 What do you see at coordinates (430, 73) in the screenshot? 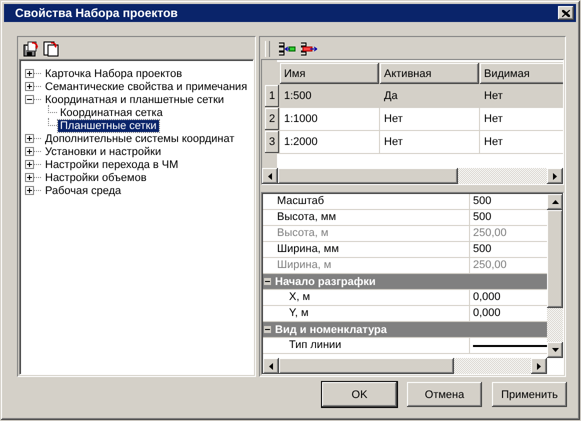
I see `column-header: Активная` at bounding box center [430, 73].